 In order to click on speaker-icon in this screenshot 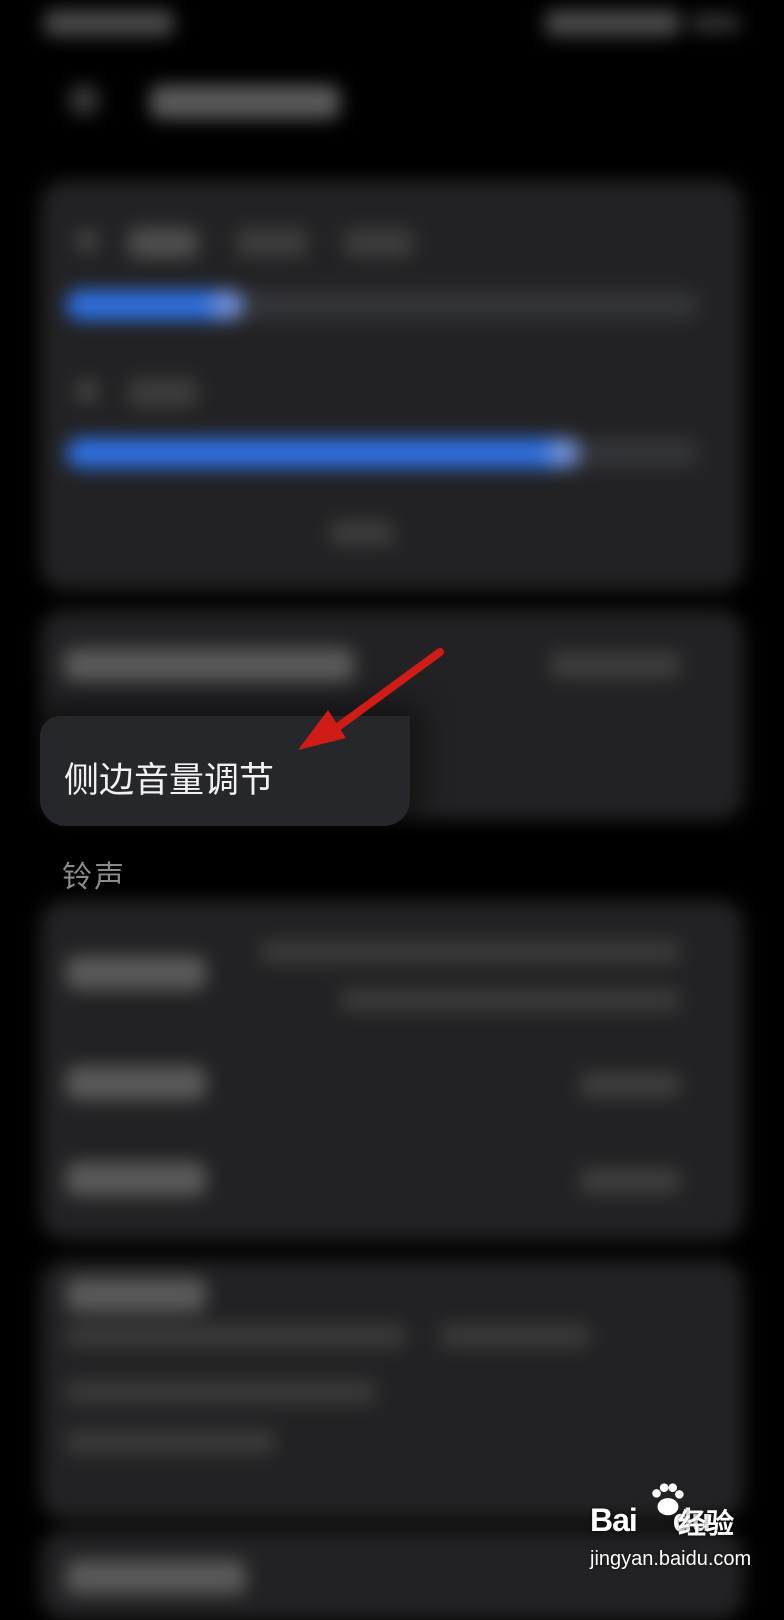, I will do `click(87, 241)`.